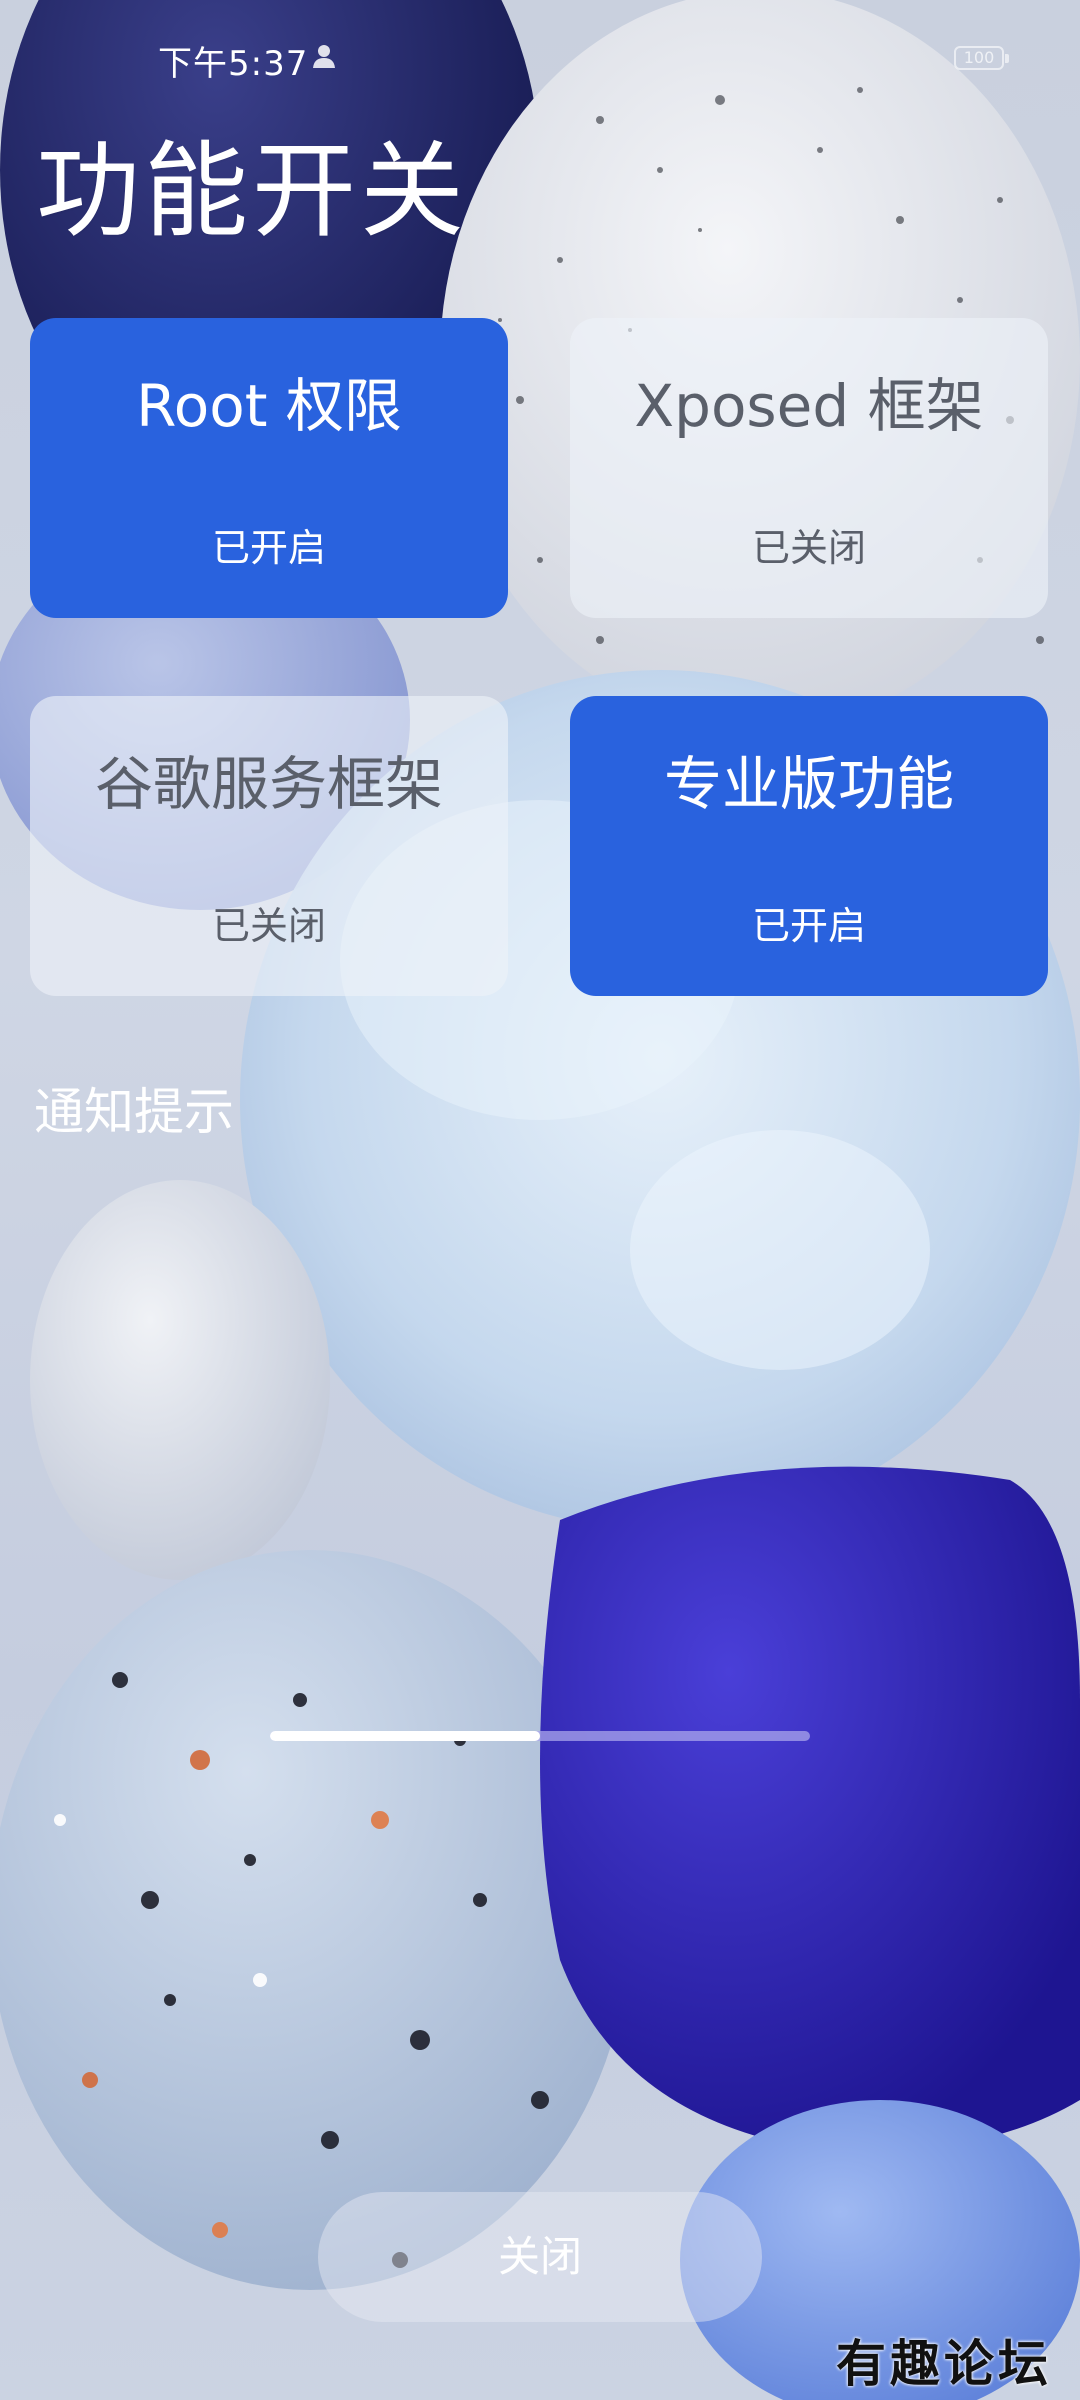 The height and width of the screenshot is (2400, 1080). I want to click on tile-name: 谷歌服务框架, so click(268, 784).